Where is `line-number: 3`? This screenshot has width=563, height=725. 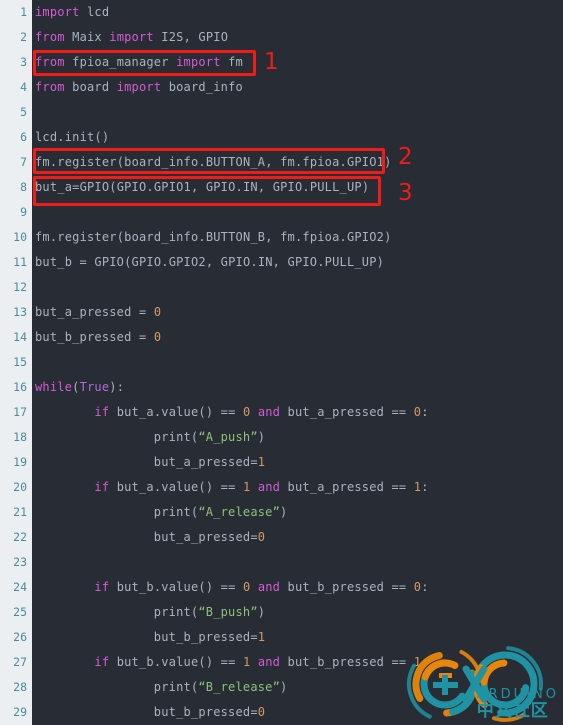 line-number: 3 is located at coordinates (23, 62).